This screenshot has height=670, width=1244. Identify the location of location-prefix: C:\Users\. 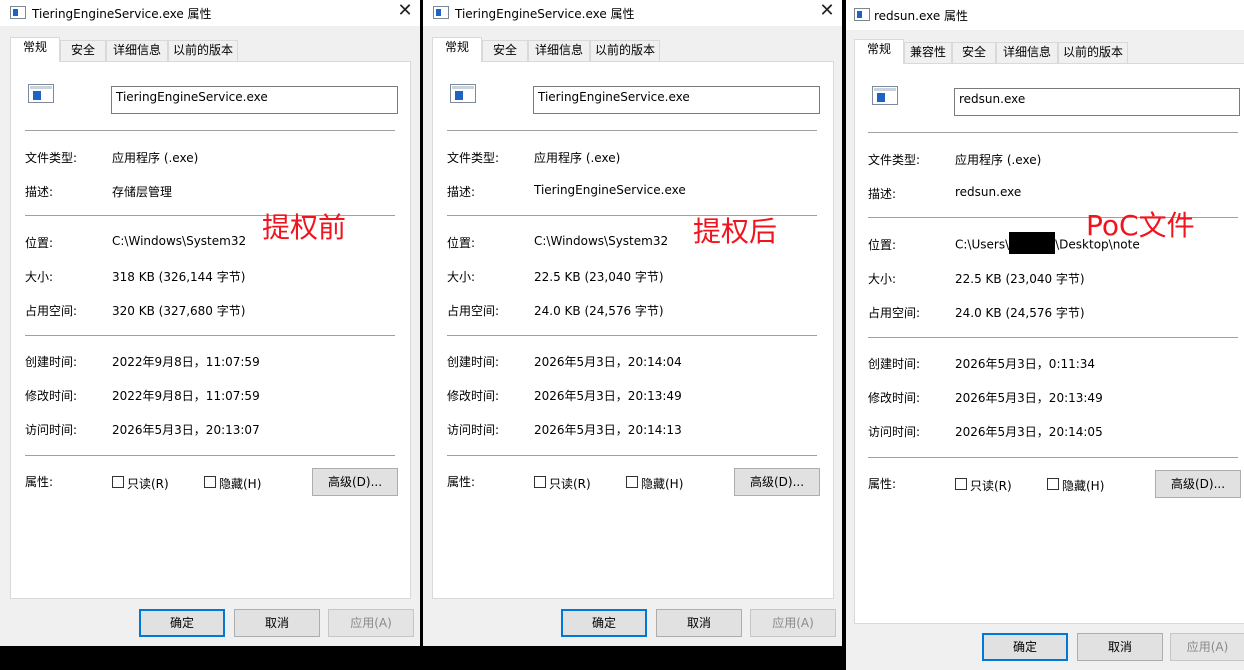
(982, 244).